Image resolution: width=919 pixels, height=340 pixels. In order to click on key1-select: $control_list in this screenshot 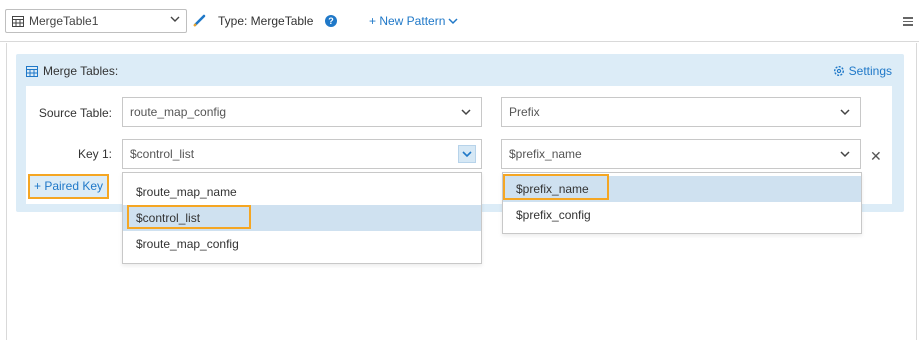, I will do `click(302, 154)`.